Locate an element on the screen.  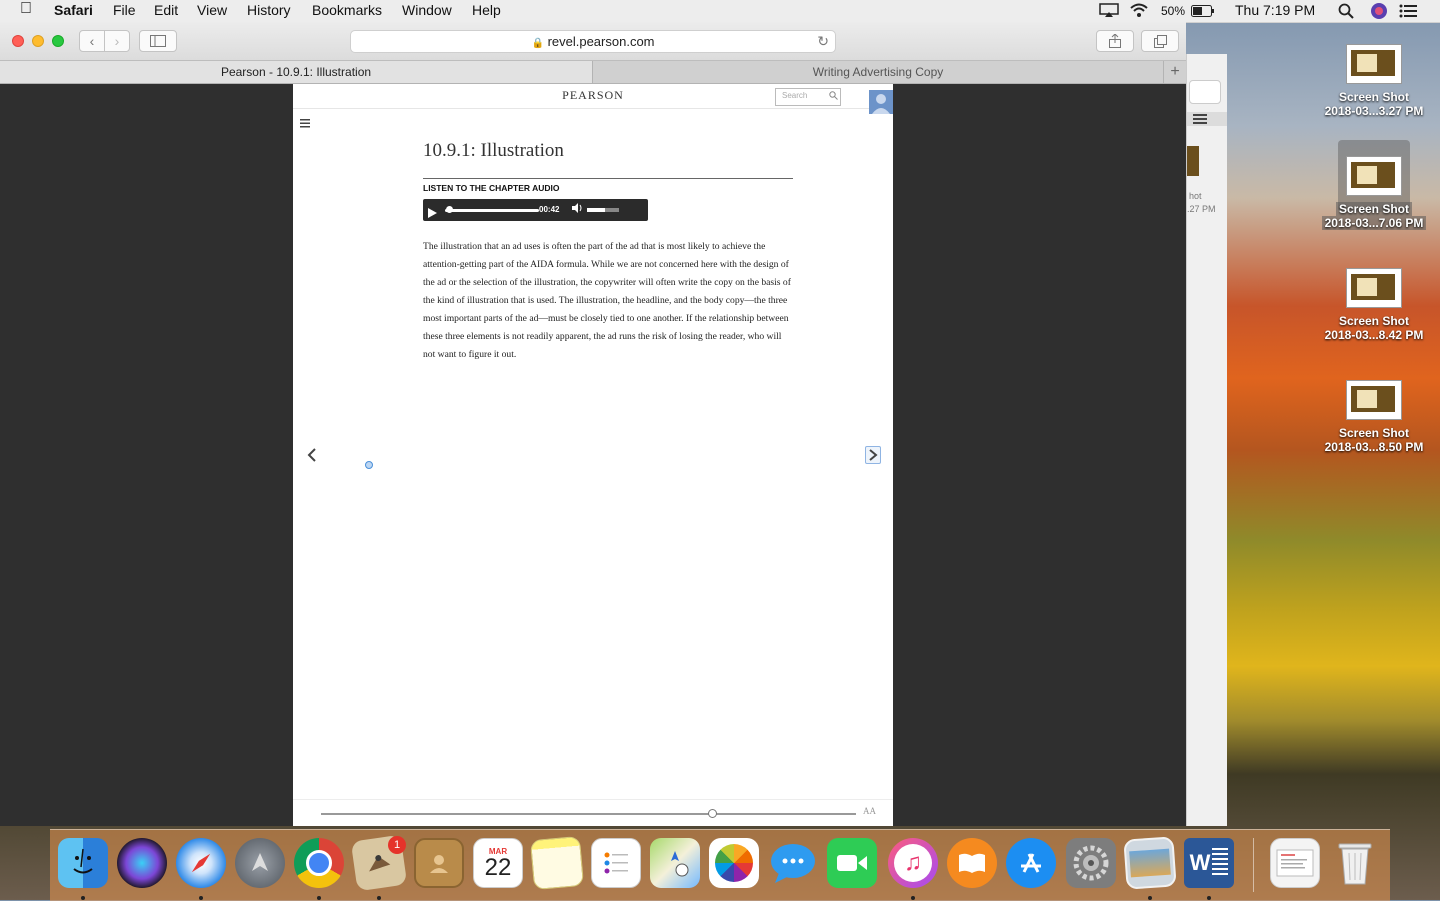
background-finder-window: hot .27 PM is located at coordinates (1206, 440).